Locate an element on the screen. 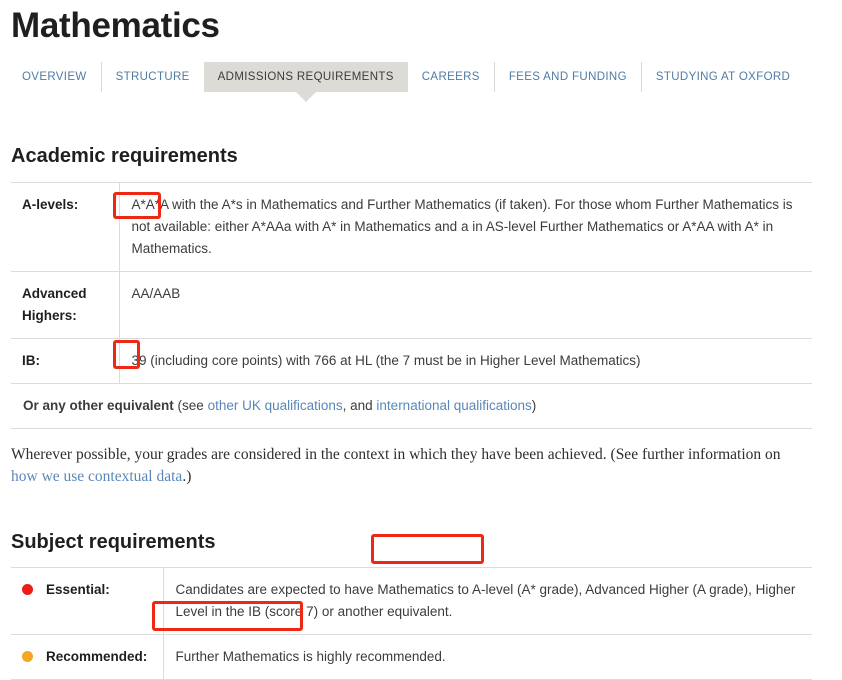  page-title: Mathematics is located at coordinates (115, 25).